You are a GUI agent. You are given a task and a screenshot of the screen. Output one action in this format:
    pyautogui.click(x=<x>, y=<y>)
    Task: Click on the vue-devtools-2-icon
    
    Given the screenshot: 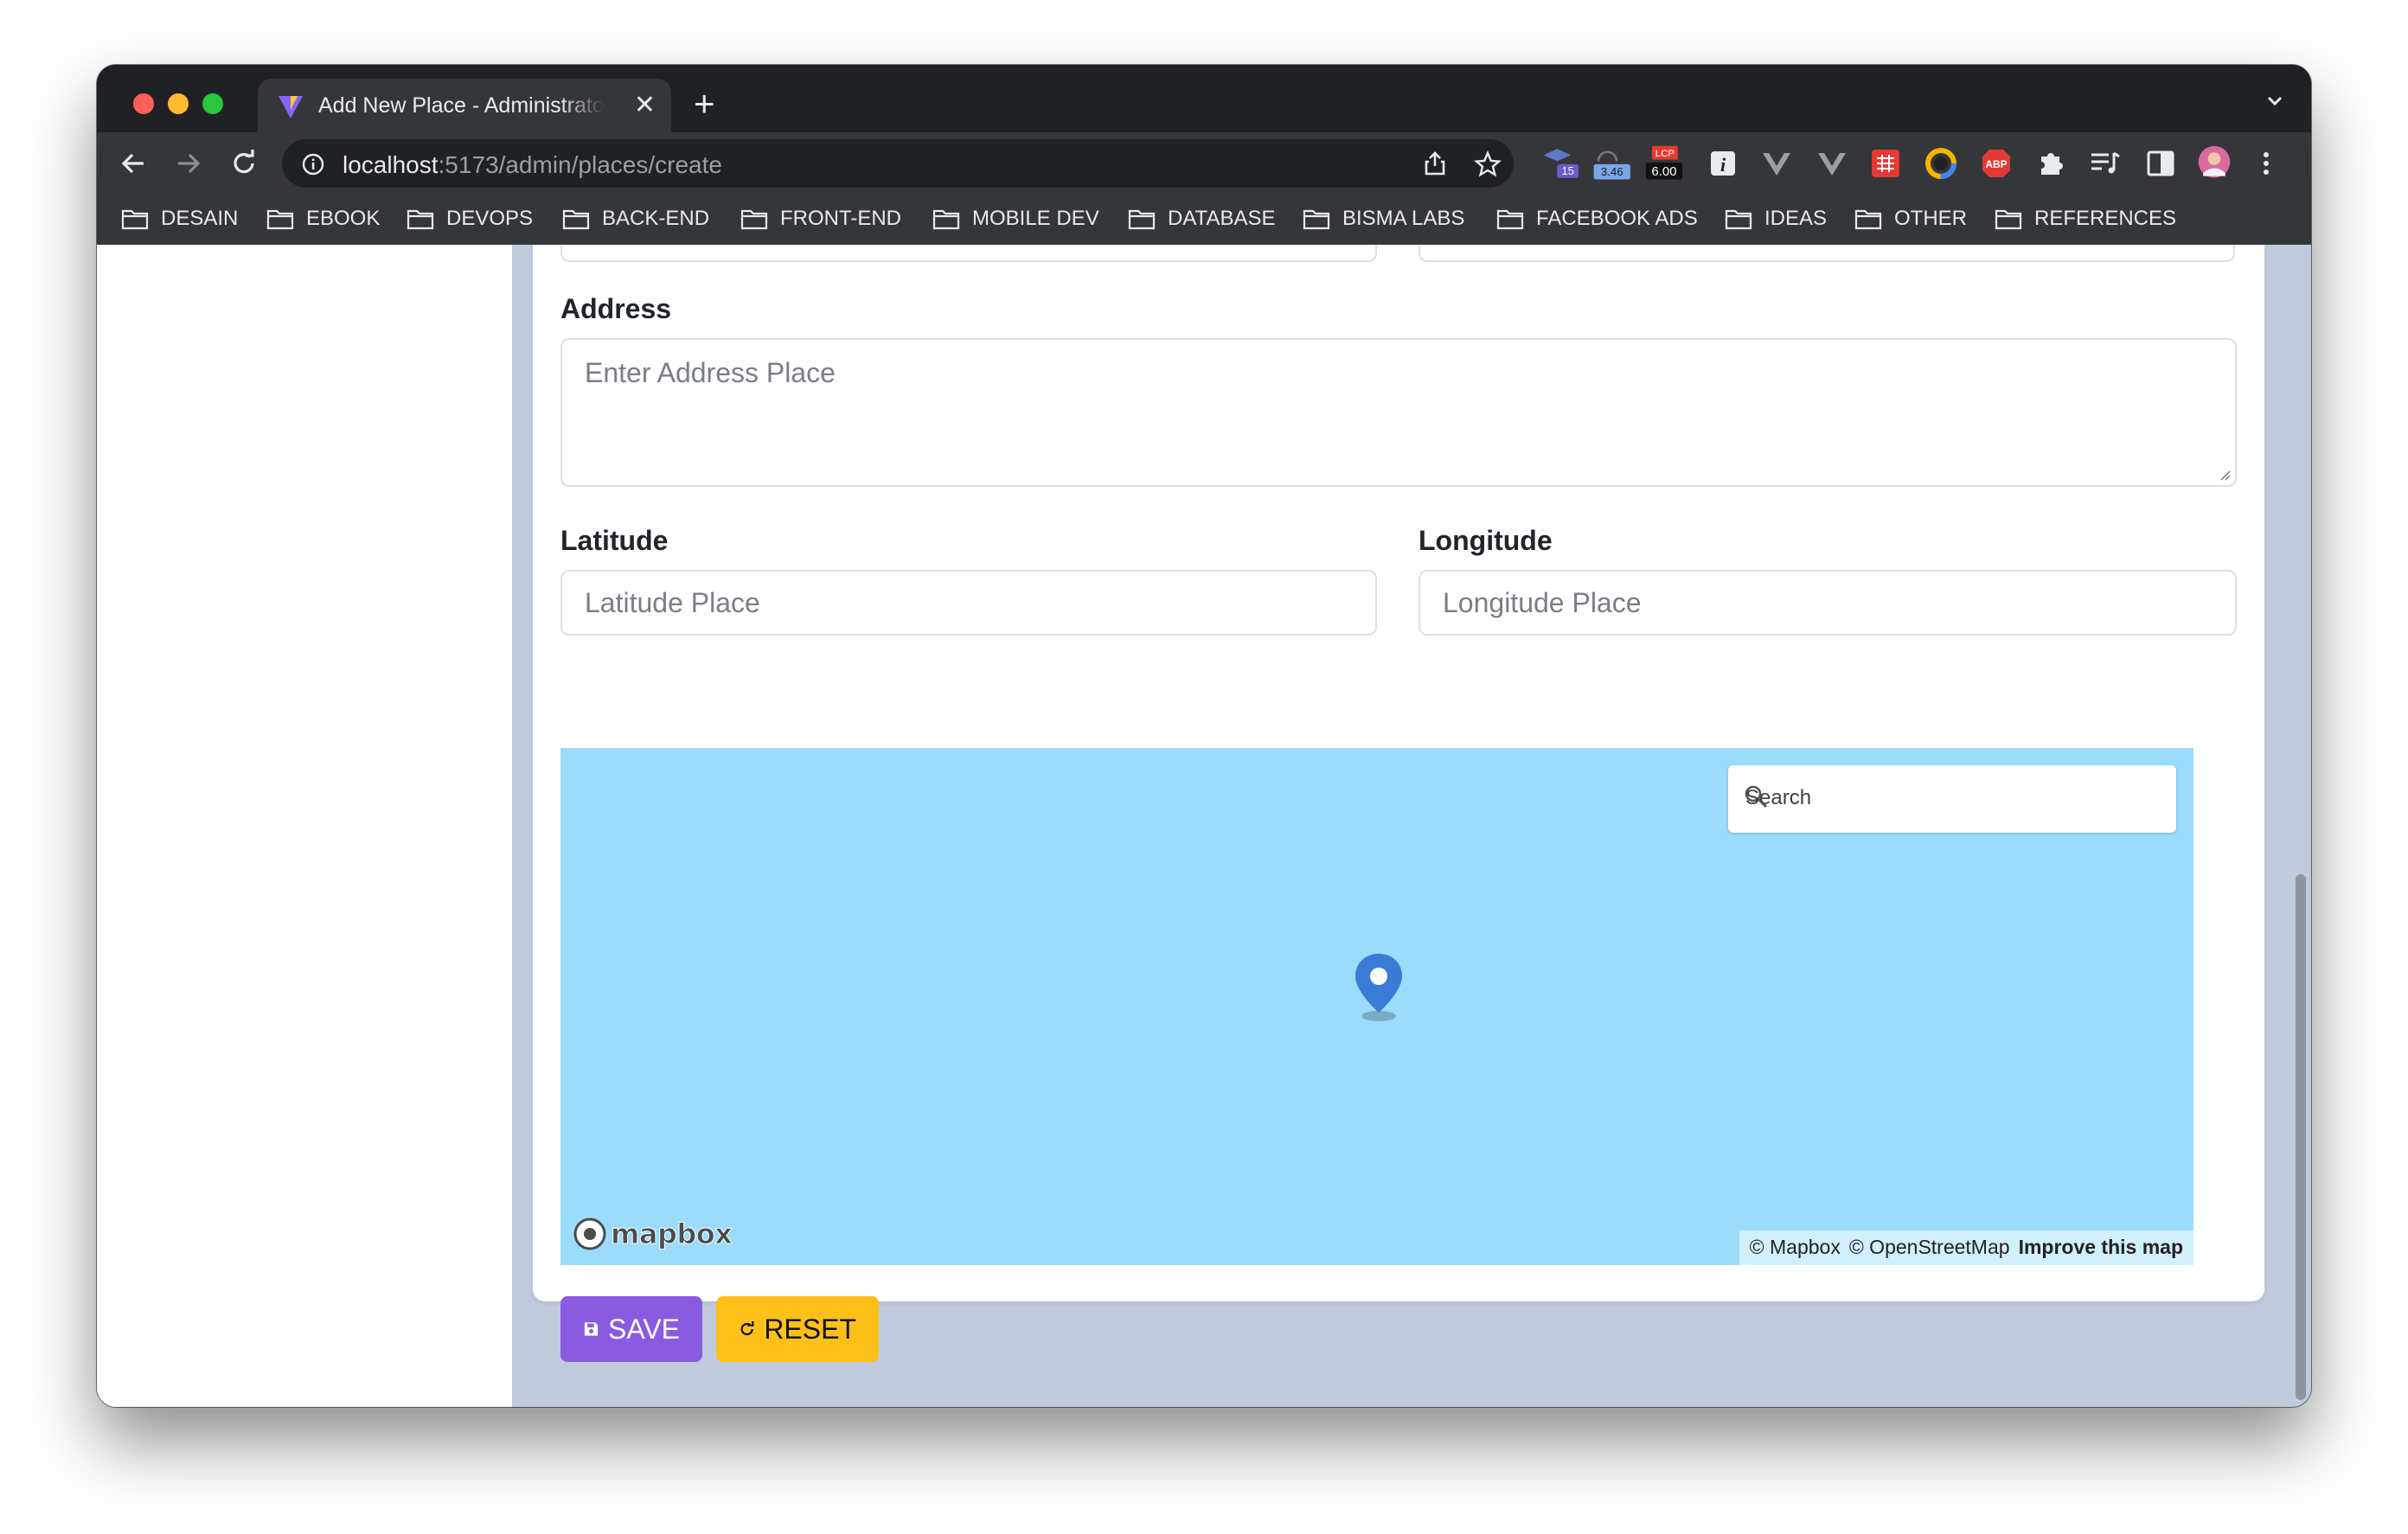 What is the action you would take?
    pyautogui.click(x=1832, y=163)
    